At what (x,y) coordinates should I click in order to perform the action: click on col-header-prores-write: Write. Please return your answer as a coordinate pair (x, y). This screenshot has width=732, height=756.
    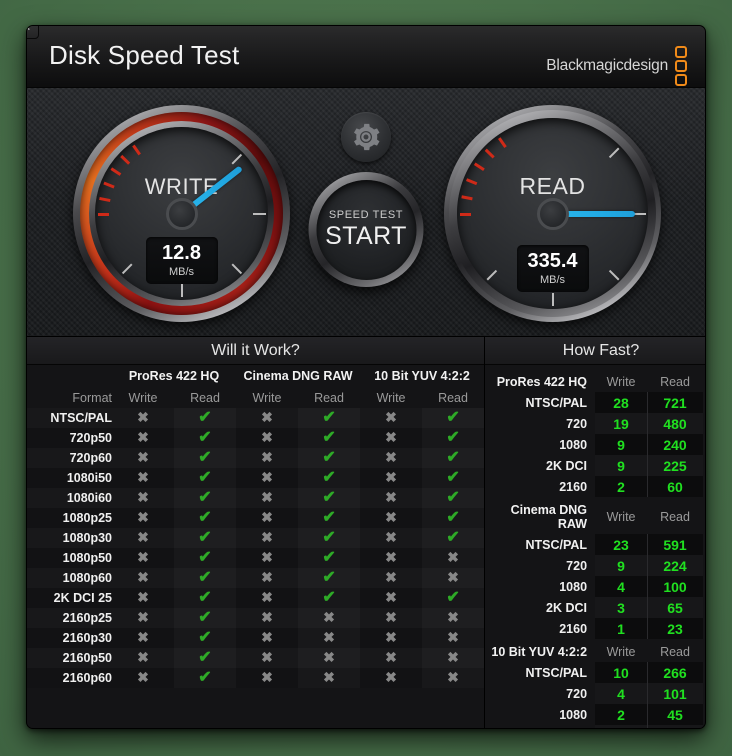
    Looking at the image, I should click on (143, 397).